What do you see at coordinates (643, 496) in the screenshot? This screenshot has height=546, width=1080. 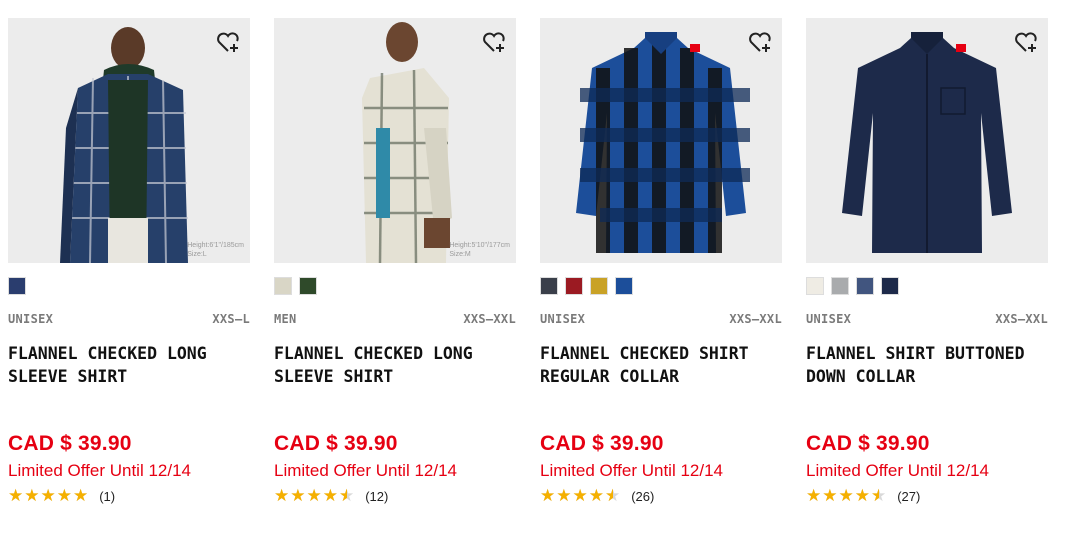 I see `review-count: (26)` at bounding box center [643, 496].